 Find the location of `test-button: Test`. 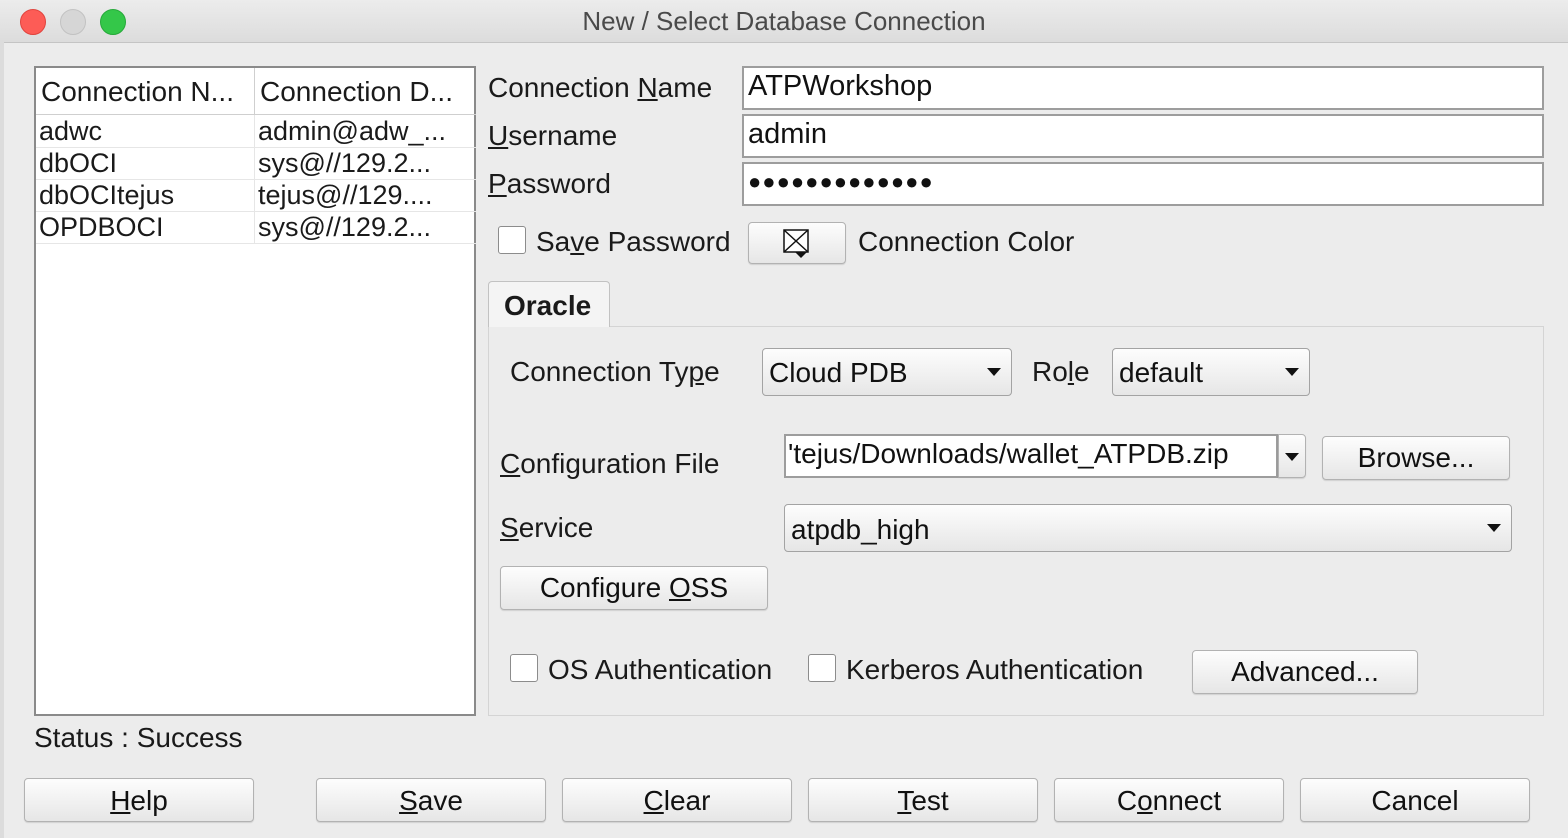

test-button: Test is located at coordinates (923, 800).